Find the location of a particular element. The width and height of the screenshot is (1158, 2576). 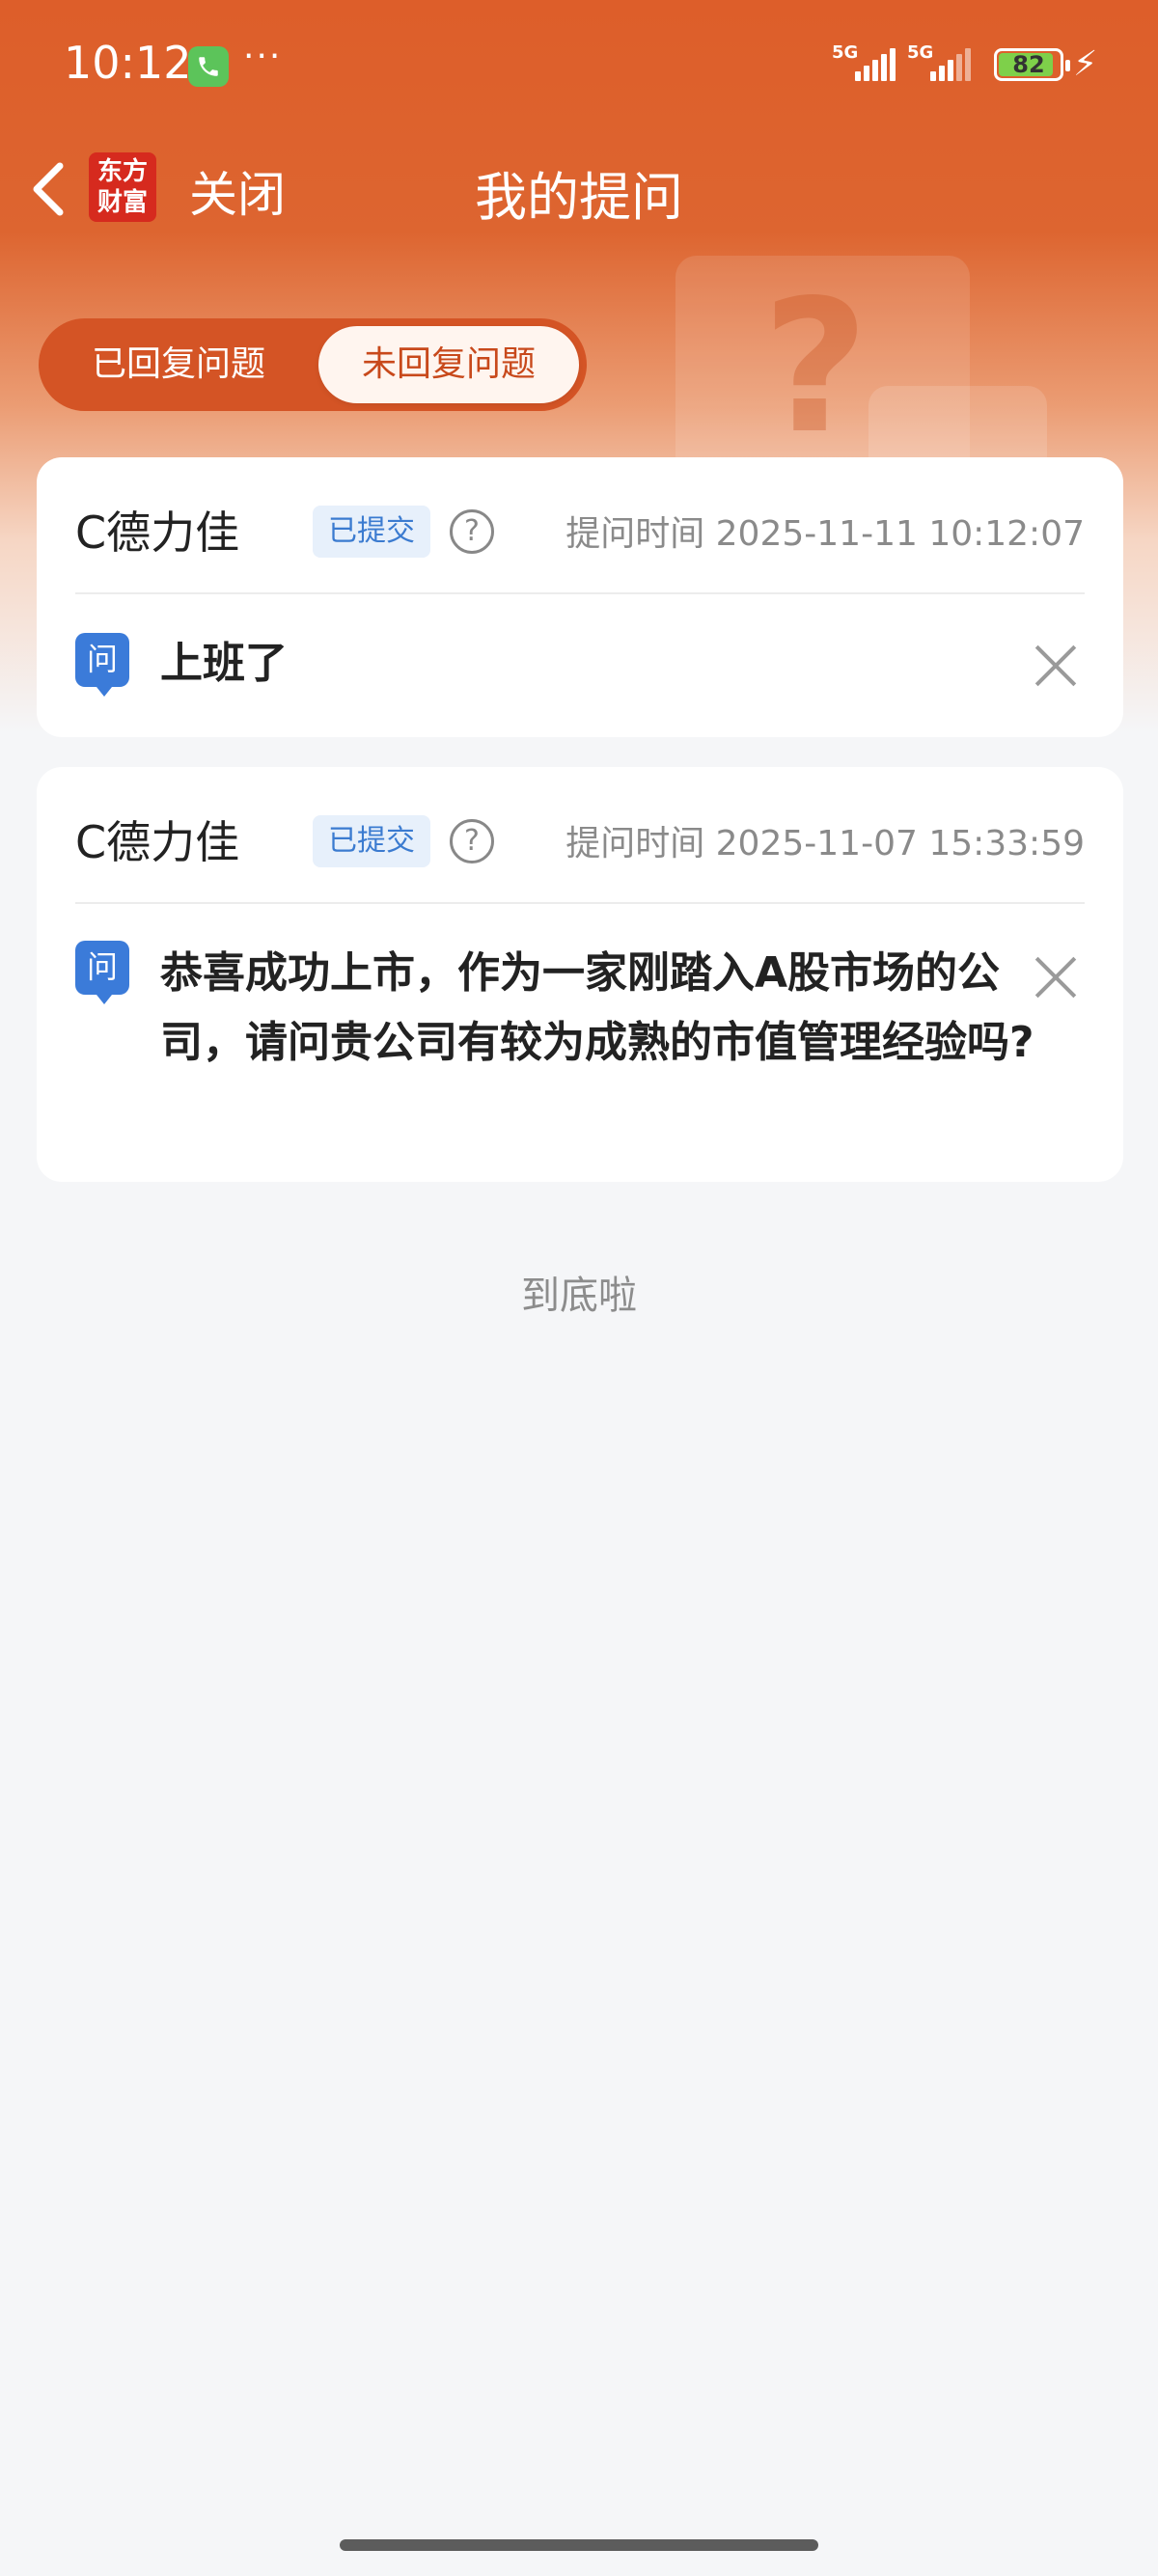

home-indicator is located at coordinates (579, 2545).